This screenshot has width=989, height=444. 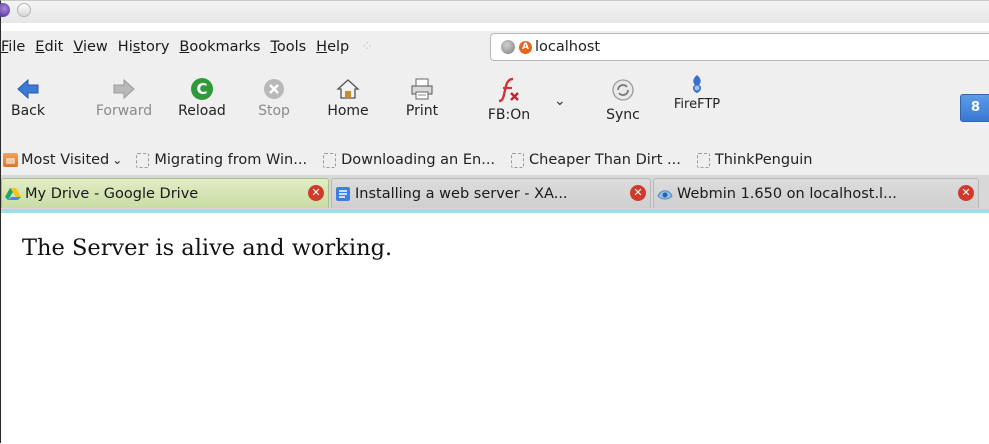 What do you see at coordinates (567, 47) in the screenshot?
I see `address-input: localhost` at bounding box center [567, 47].